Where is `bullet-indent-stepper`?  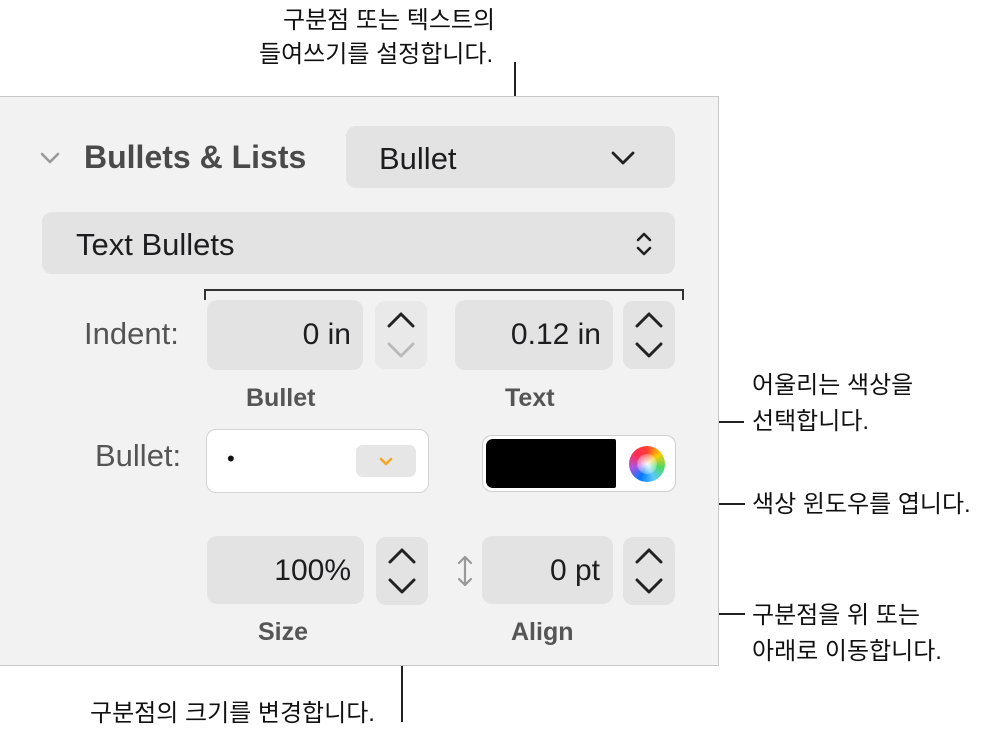
bullet-indent-stepper is located at coordinates (401, 335).